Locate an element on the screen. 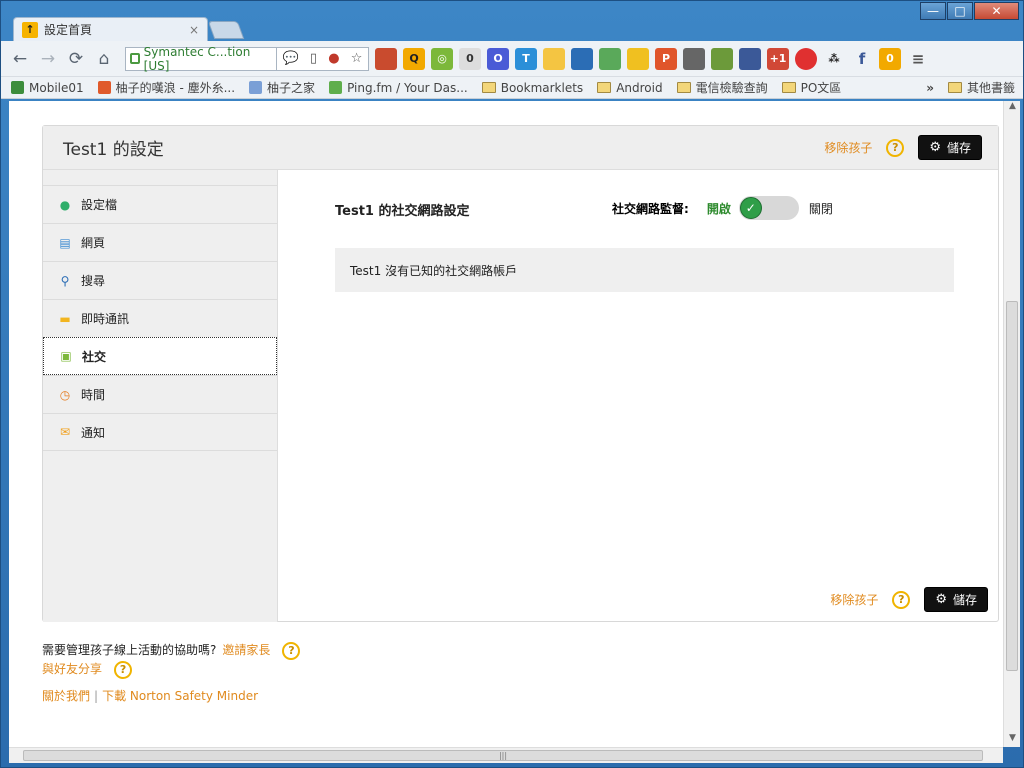 The image size is (1024, 768). vertical-scroll-thumb is located at coordinates (1012, 486).